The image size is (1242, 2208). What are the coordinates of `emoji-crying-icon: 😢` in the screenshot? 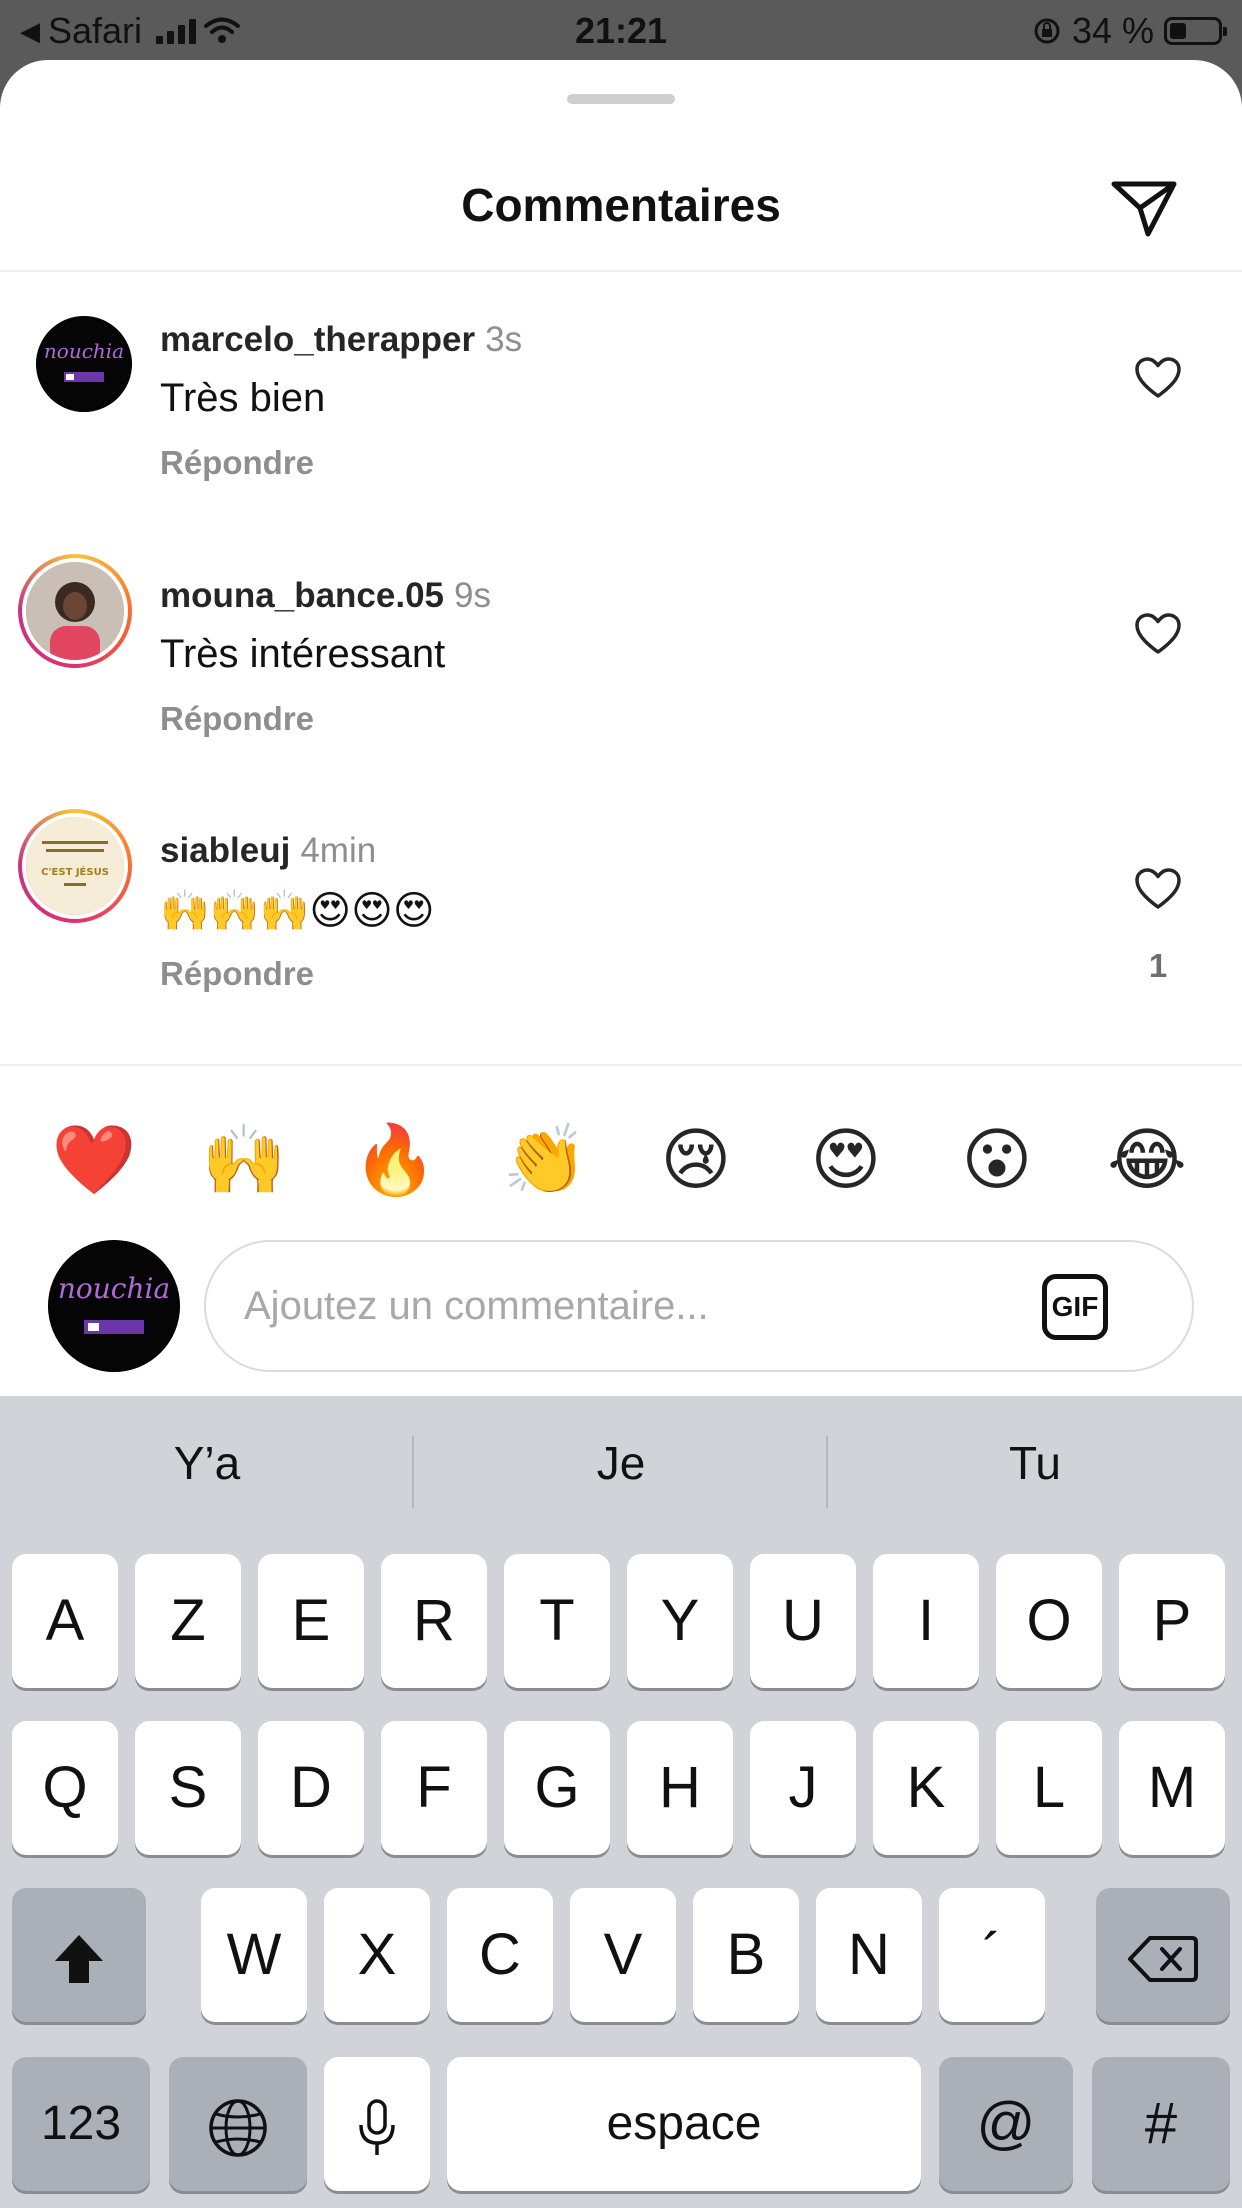 It's located at (696, 1160).